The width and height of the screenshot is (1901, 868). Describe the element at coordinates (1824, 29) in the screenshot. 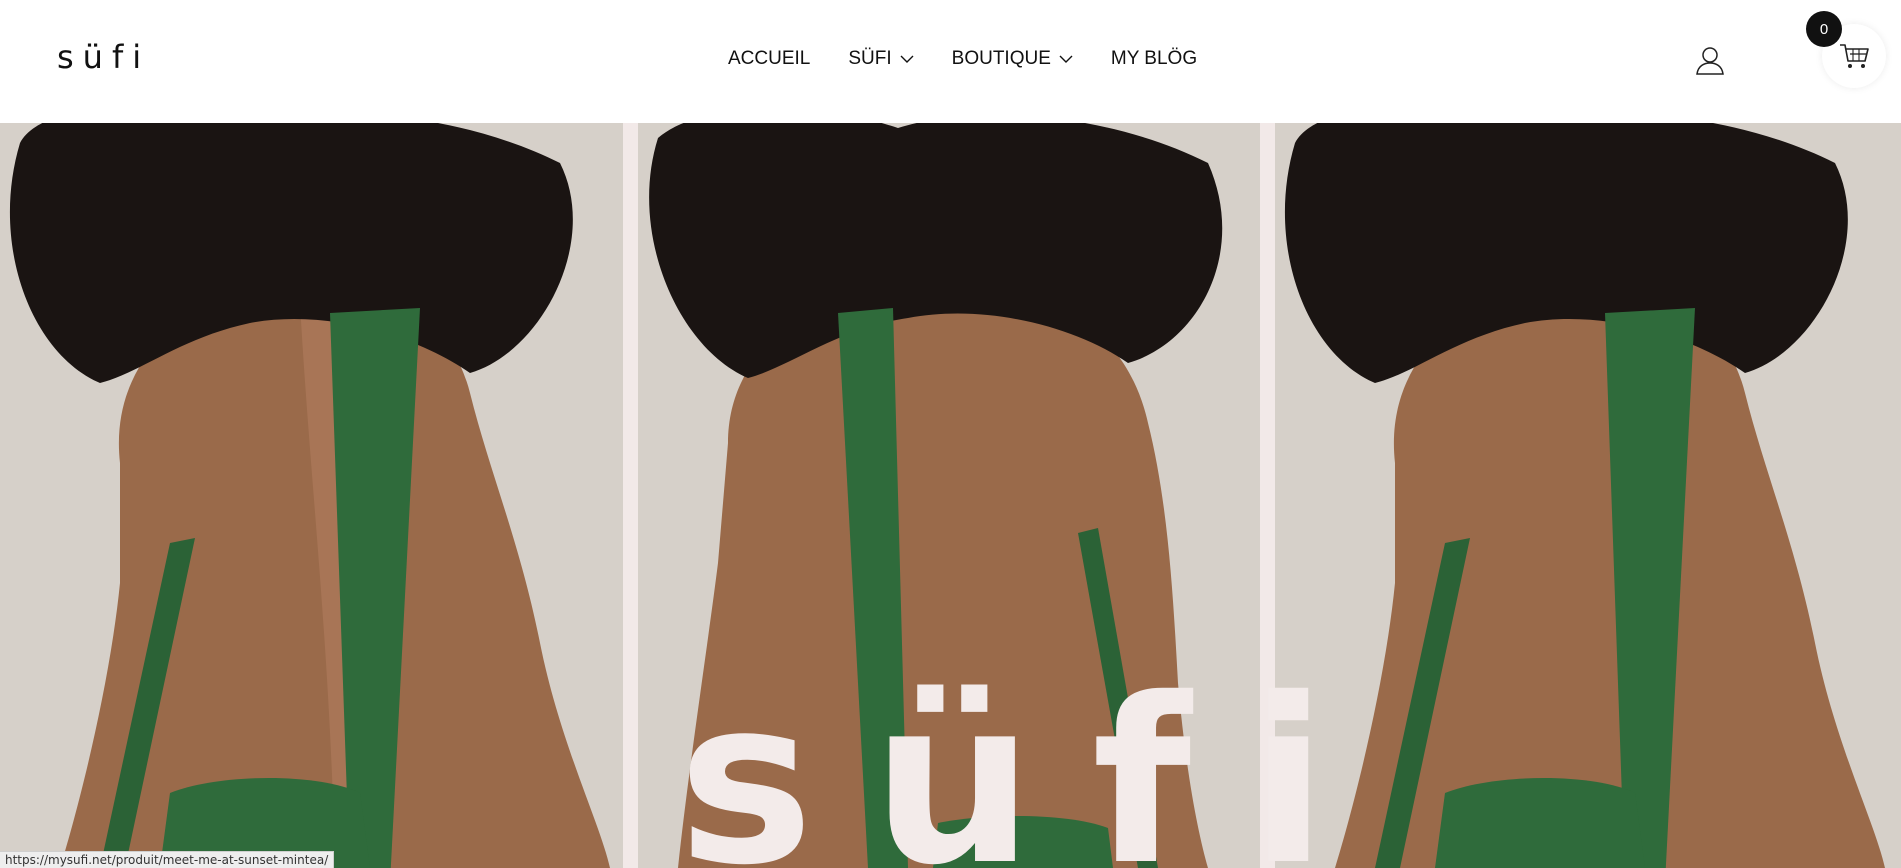

I see `cart-count-badge: 0` at that location.